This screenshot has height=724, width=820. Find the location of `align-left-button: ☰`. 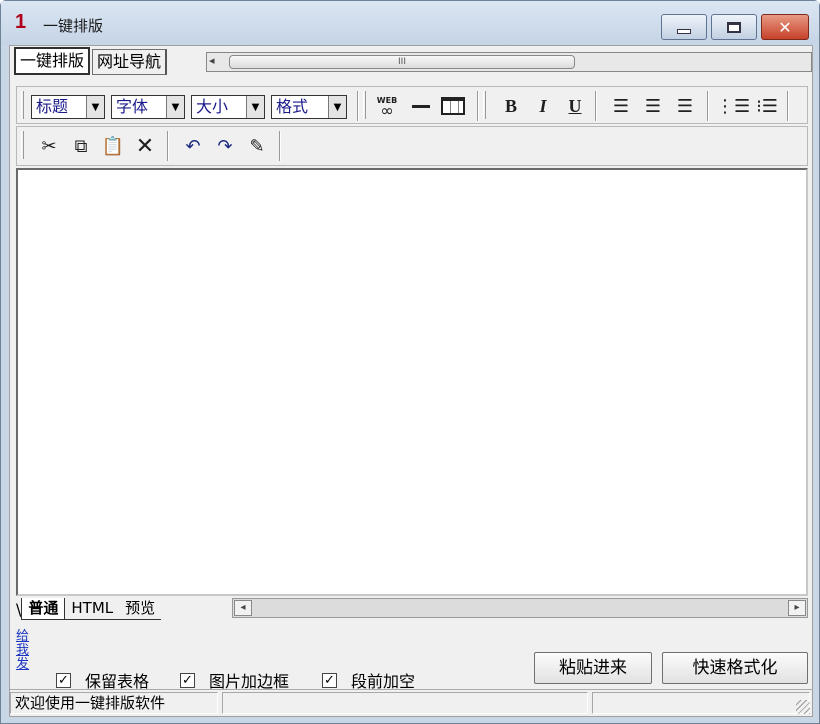

align-left-button: ☰ is located at coordinates (621, 106).